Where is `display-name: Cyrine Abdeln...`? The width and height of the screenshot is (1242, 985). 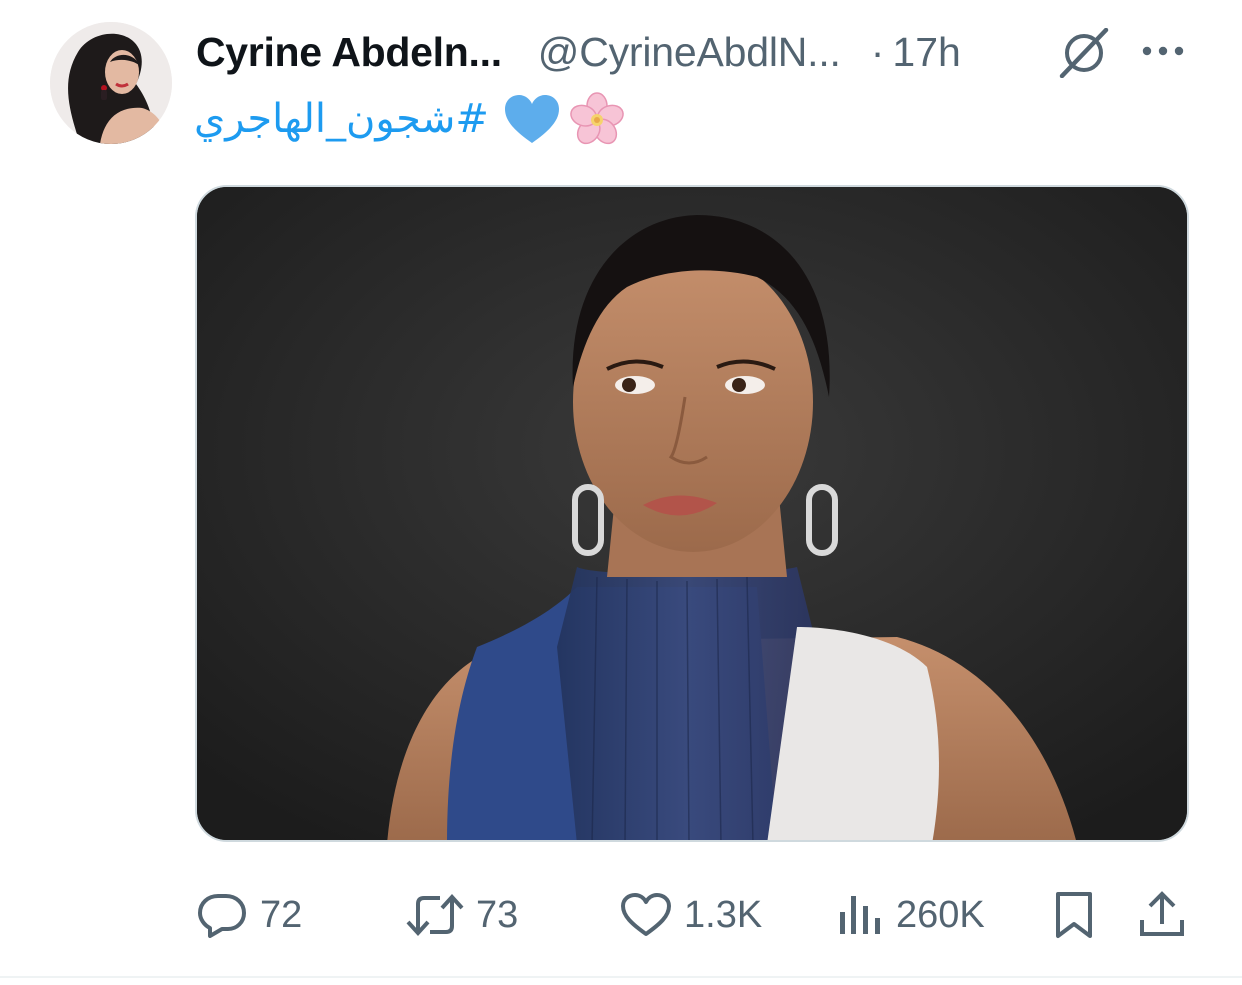 display-name: Cyrine Abdeln... is located at coordinates (349, 52).